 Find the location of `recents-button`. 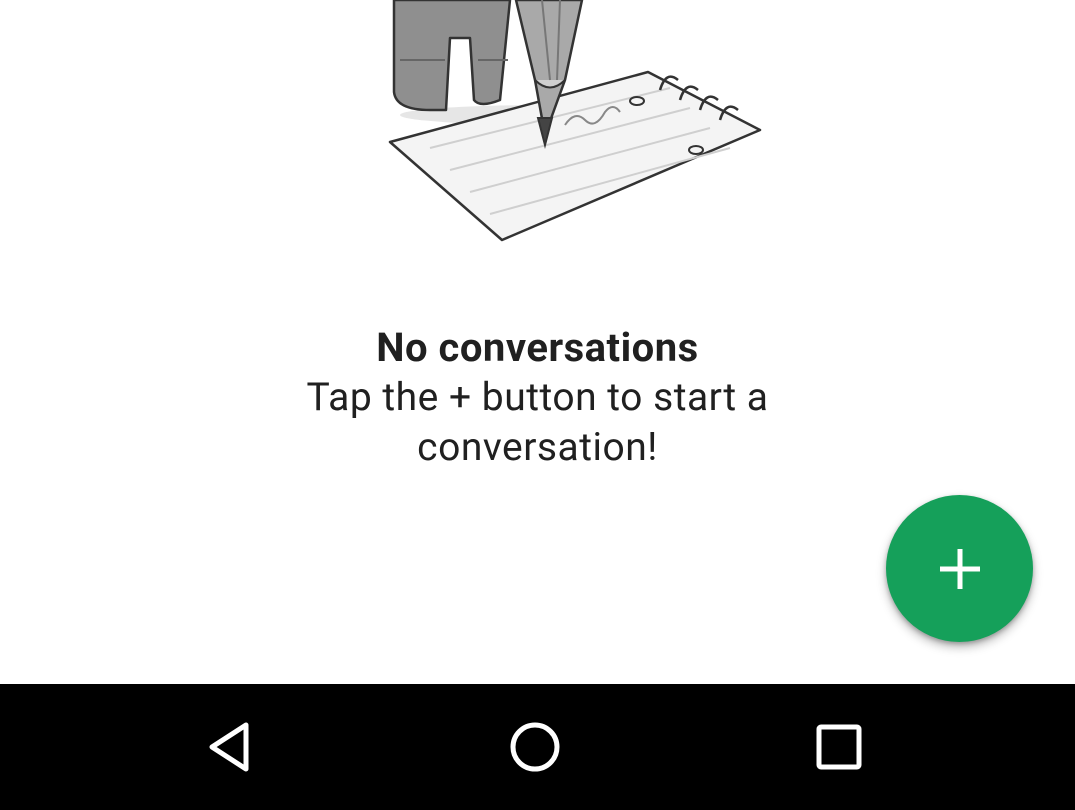

recents-button is located at coordinates (839, 747).